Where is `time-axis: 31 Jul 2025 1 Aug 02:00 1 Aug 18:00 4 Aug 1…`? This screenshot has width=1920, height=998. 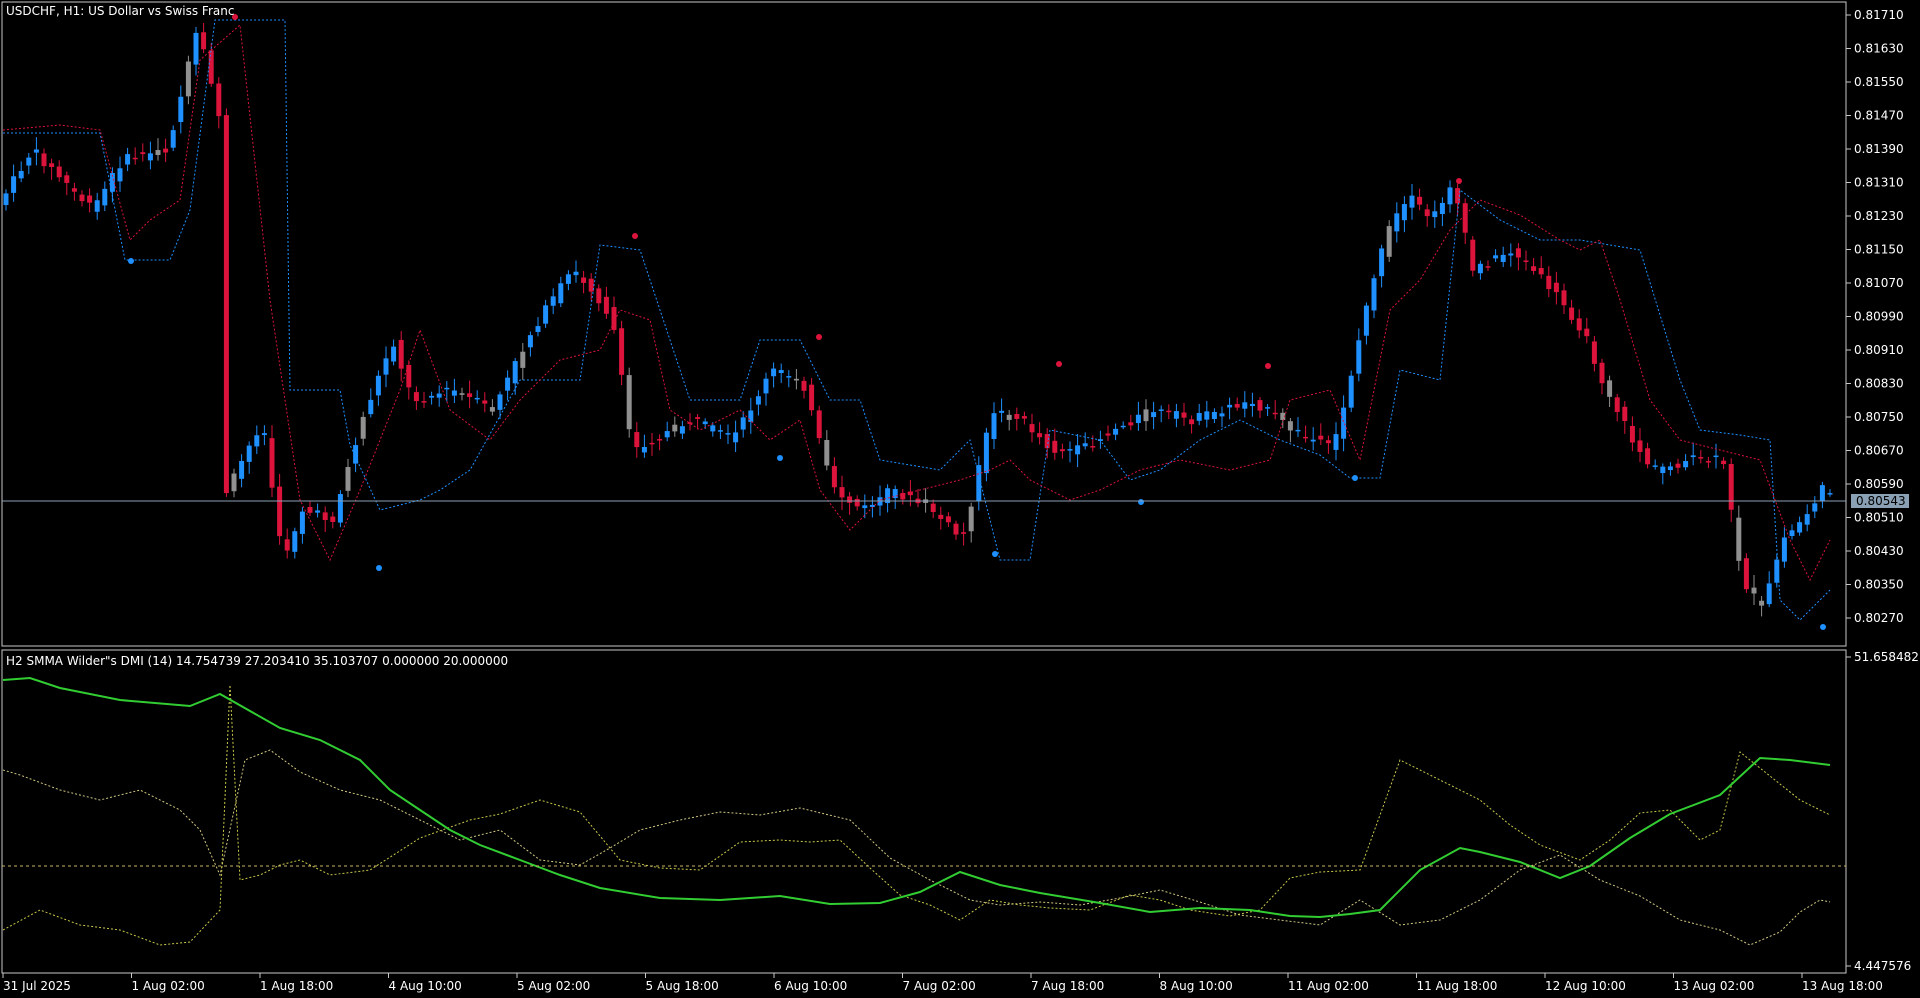 time-axis: 31 Jul 2025 1 Aug 02:00 1 Aug 18:00 4 Aug 1… is located at coordinates (942, 983).